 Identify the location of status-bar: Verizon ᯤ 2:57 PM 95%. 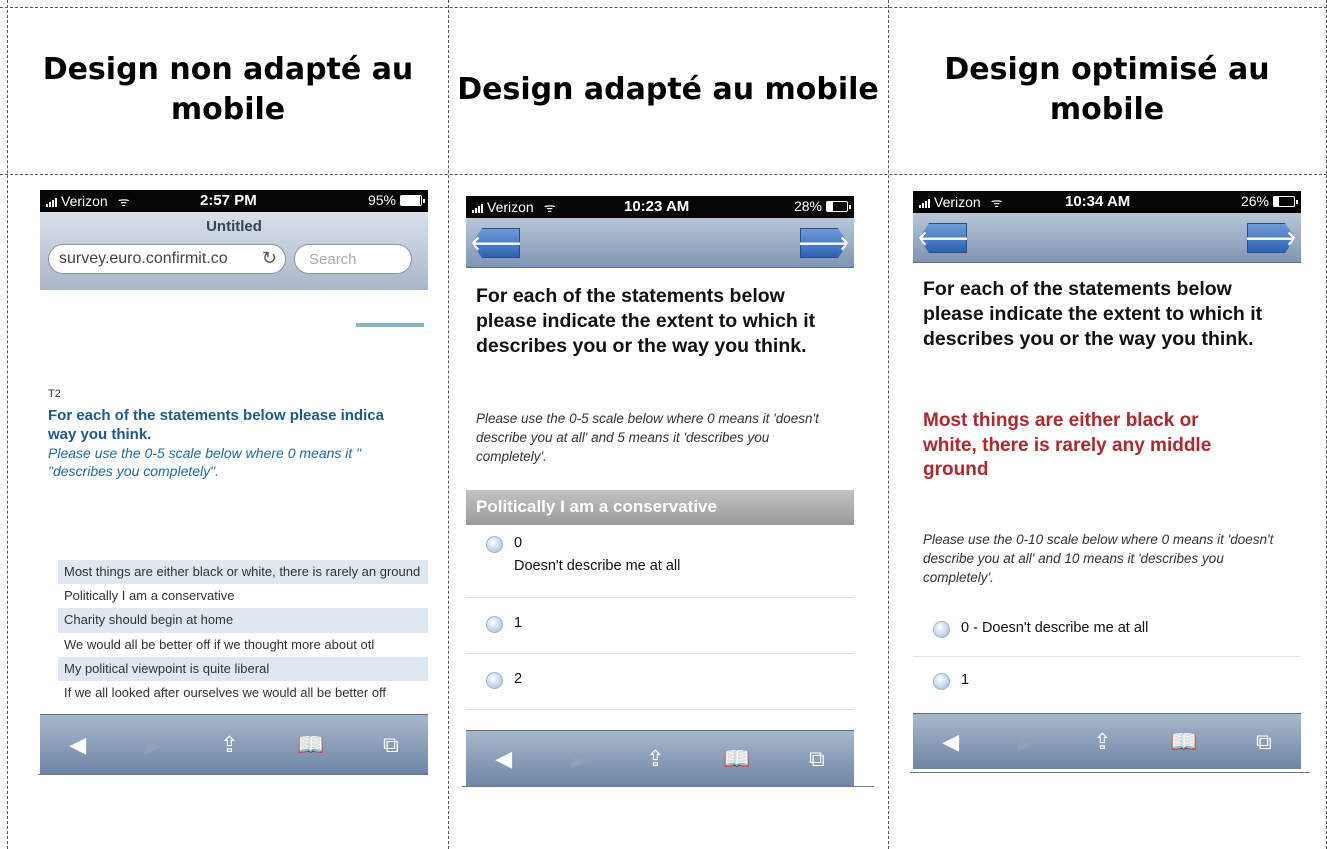
(234, 201).